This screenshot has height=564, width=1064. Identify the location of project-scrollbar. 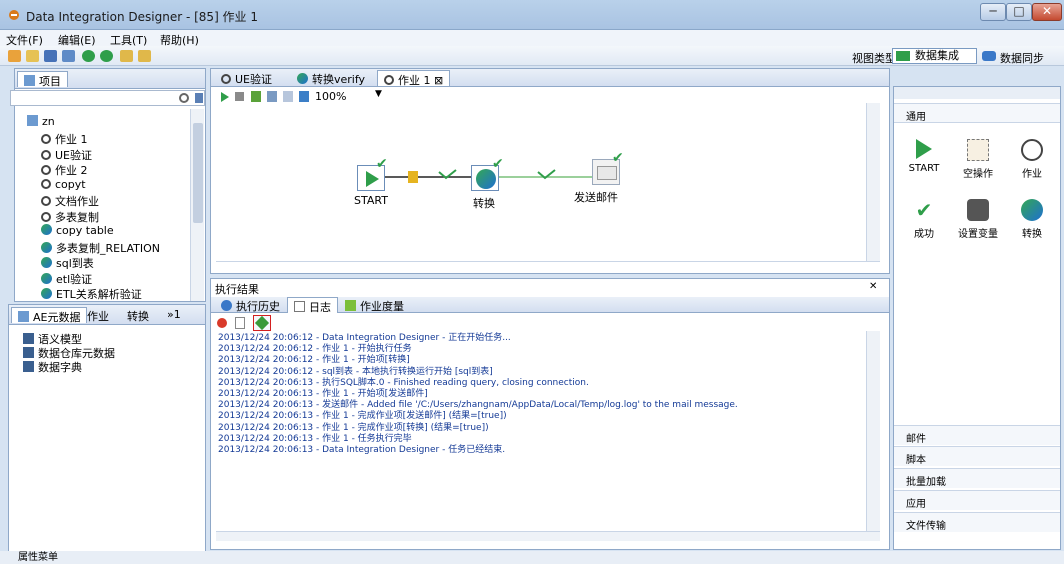
(197, 205).